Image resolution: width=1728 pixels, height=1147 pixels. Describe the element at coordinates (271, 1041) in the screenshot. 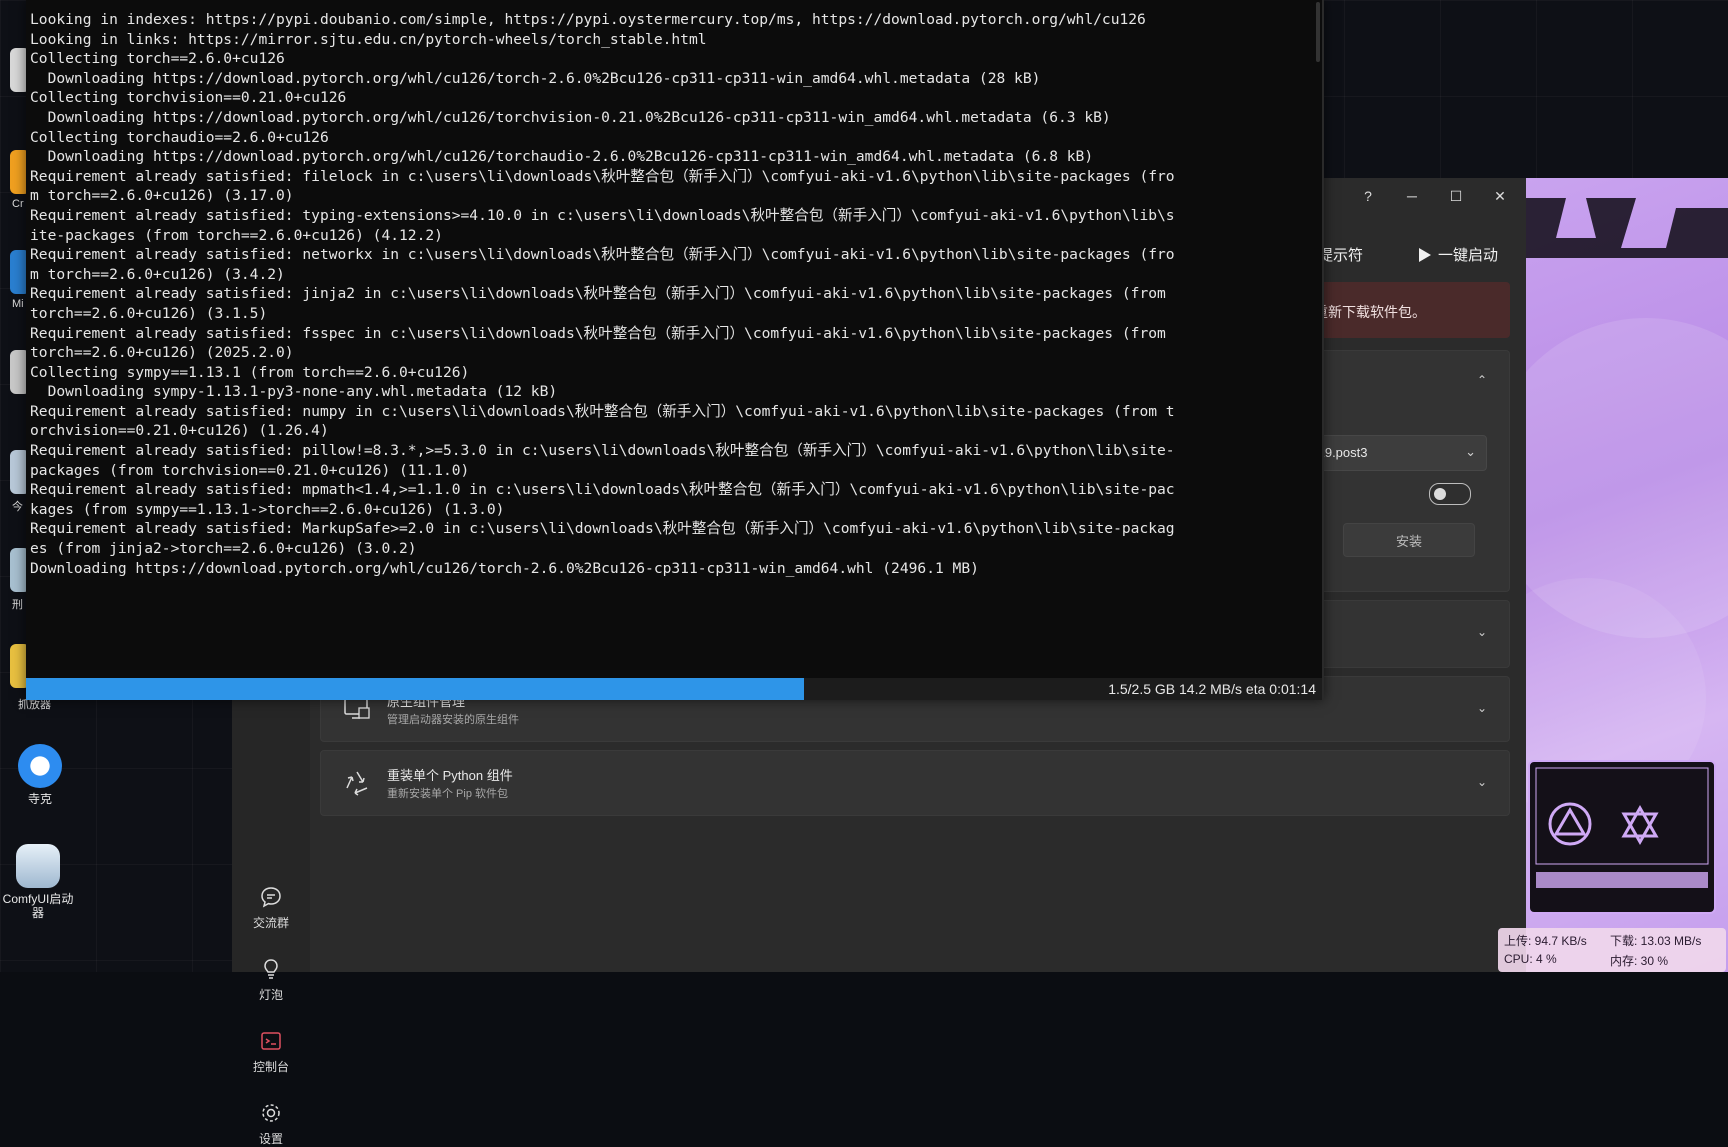

I see `console-icon` at that location.